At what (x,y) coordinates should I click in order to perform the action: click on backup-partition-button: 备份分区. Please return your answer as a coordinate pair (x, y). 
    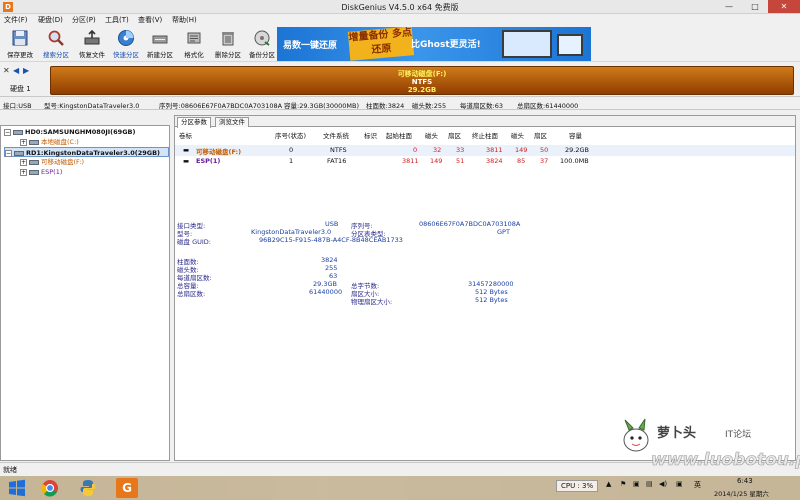
    Looking at the image, I should click on (262, 44).